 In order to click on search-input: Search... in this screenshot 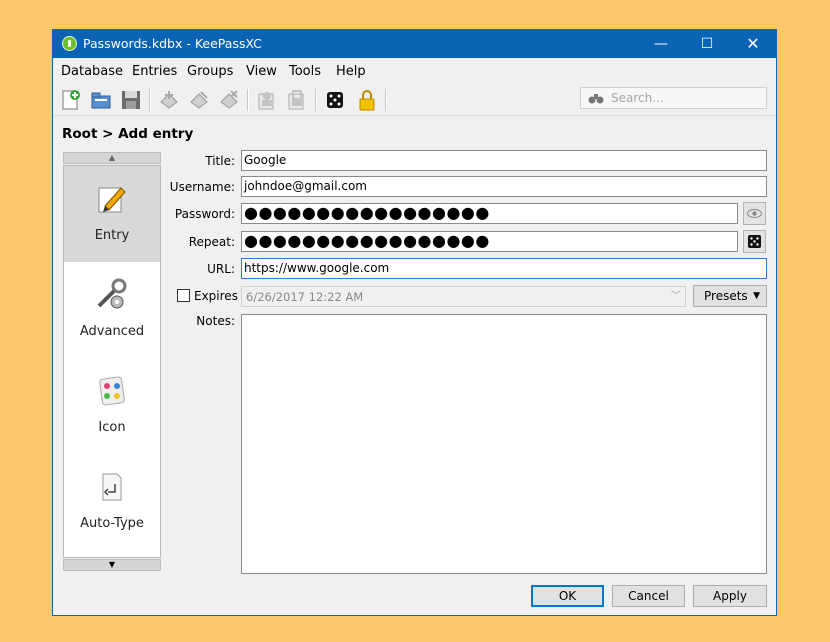, I will do `click(673, 98)`.